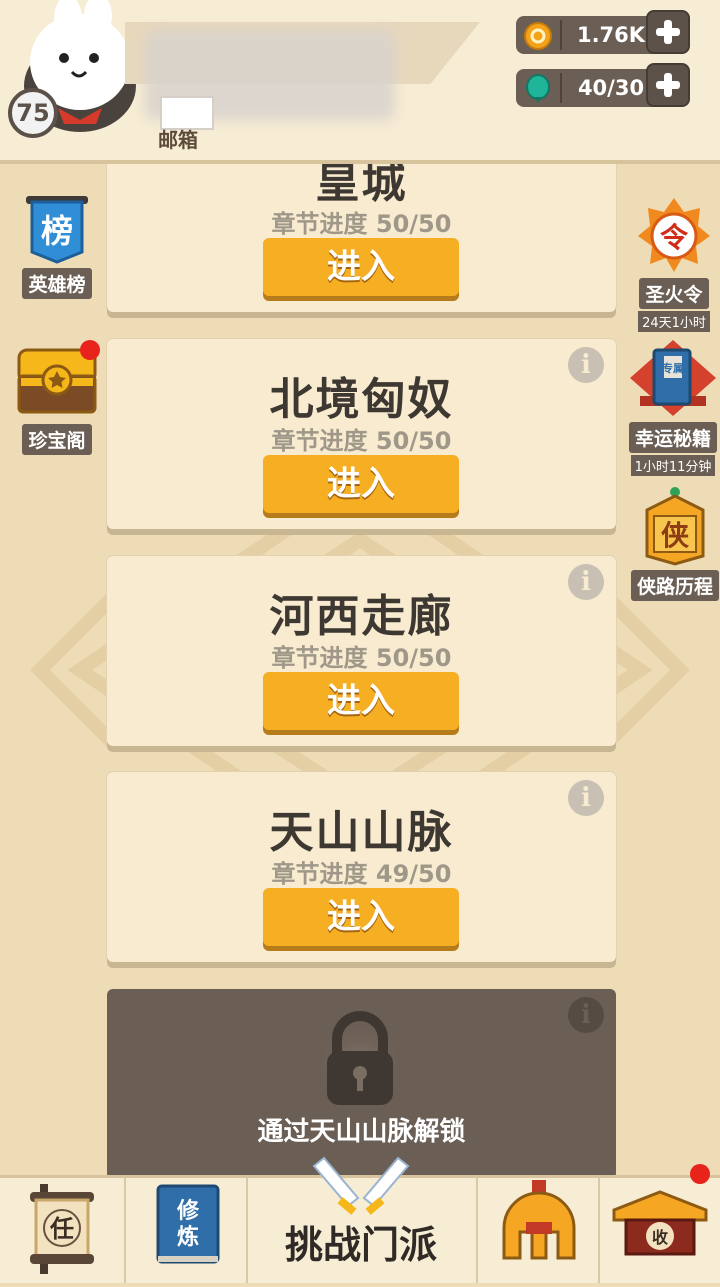 This screenshot has height=1287, width=720. I want to click on chapter-card: 皇城 章节进度 50/50 进入, so click(361, 236).